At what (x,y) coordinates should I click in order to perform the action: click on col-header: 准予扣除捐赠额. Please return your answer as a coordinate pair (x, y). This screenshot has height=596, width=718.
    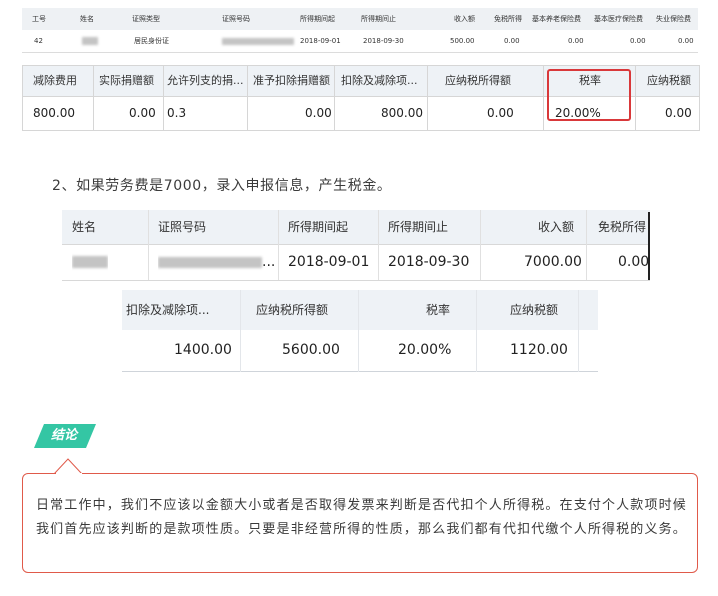
    Looking at the image, I should click on (291, 80).